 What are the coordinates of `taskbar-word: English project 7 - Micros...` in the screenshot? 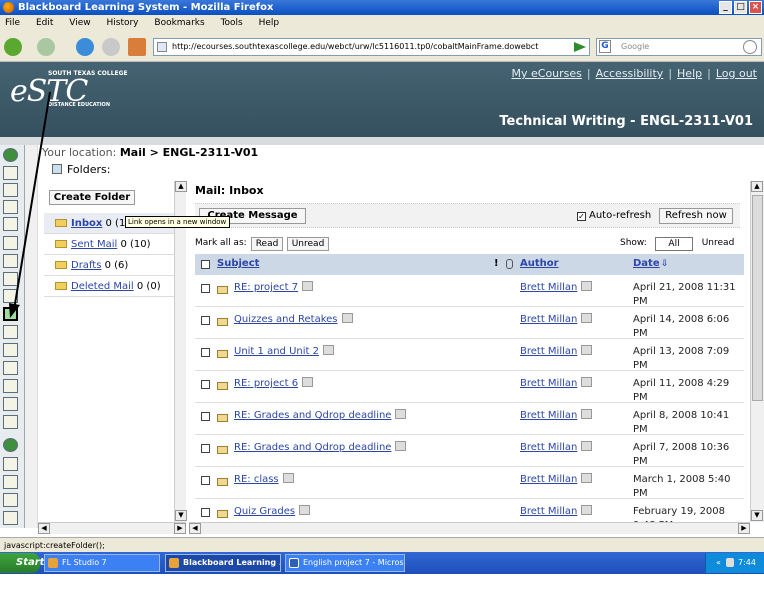 It's located at (345, 563).